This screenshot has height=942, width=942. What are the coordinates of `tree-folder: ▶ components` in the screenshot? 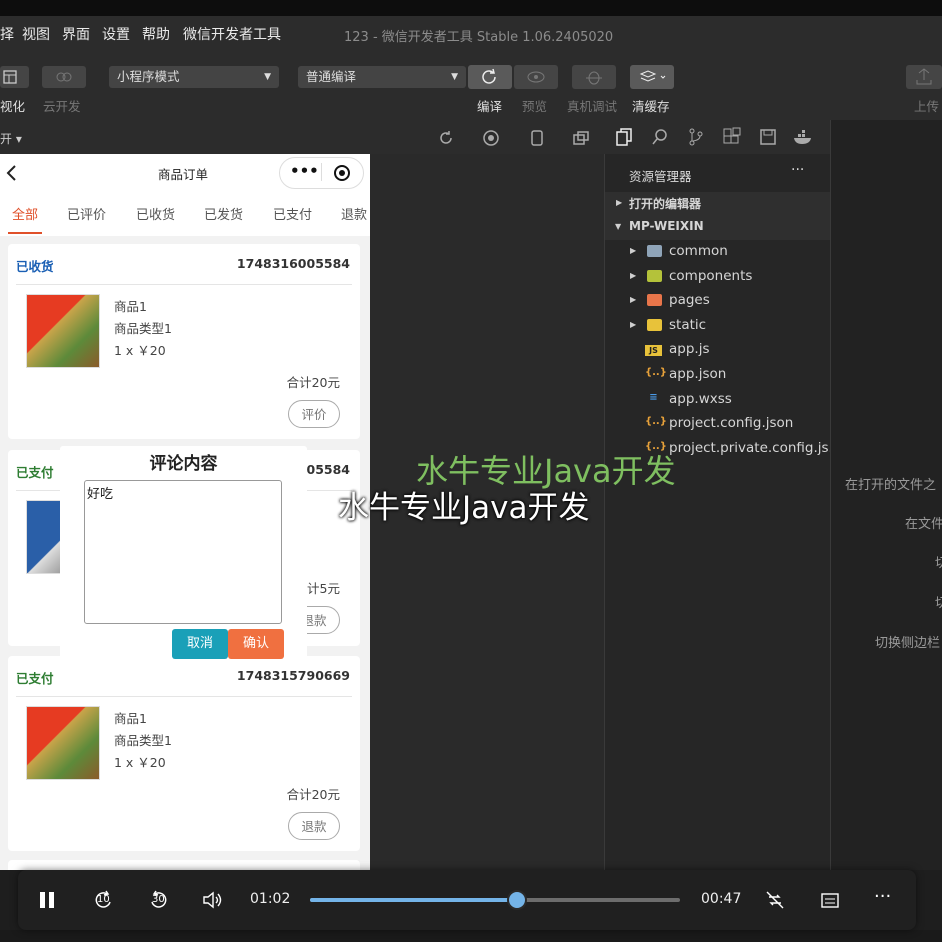 It's located at (718, 277).